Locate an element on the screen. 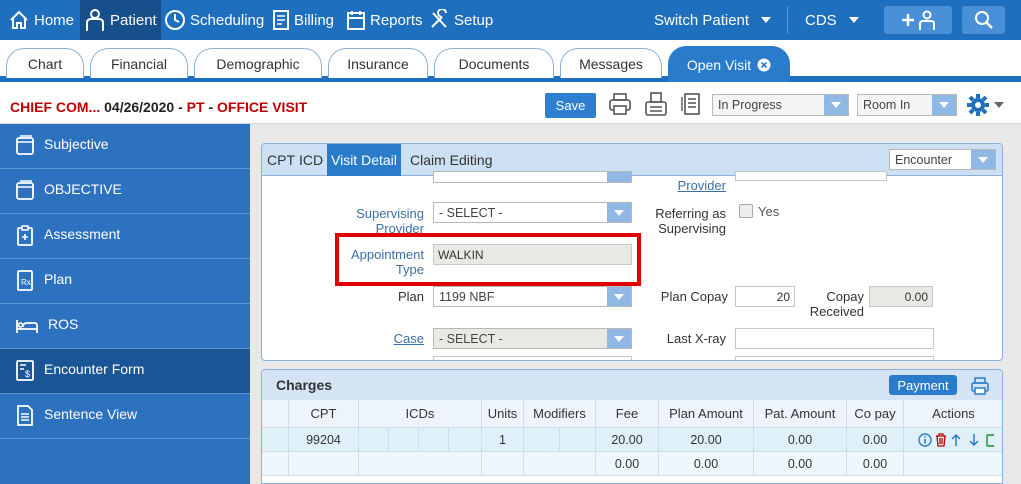 The image size is (1021, 484). sidebar-item-label: Plan is located at coordinates (58, 279).